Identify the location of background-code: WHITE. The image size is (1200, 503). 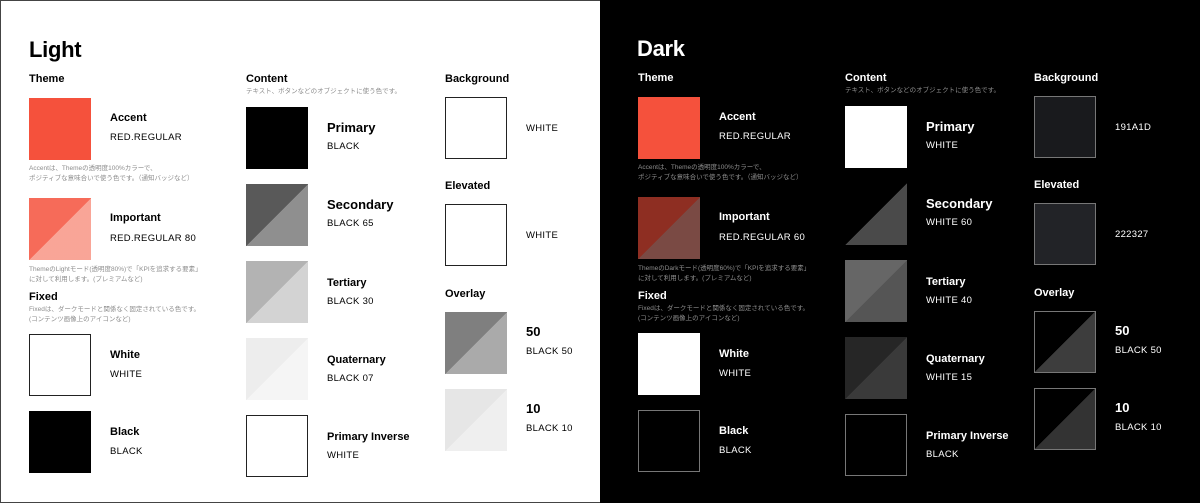
(542, 128).